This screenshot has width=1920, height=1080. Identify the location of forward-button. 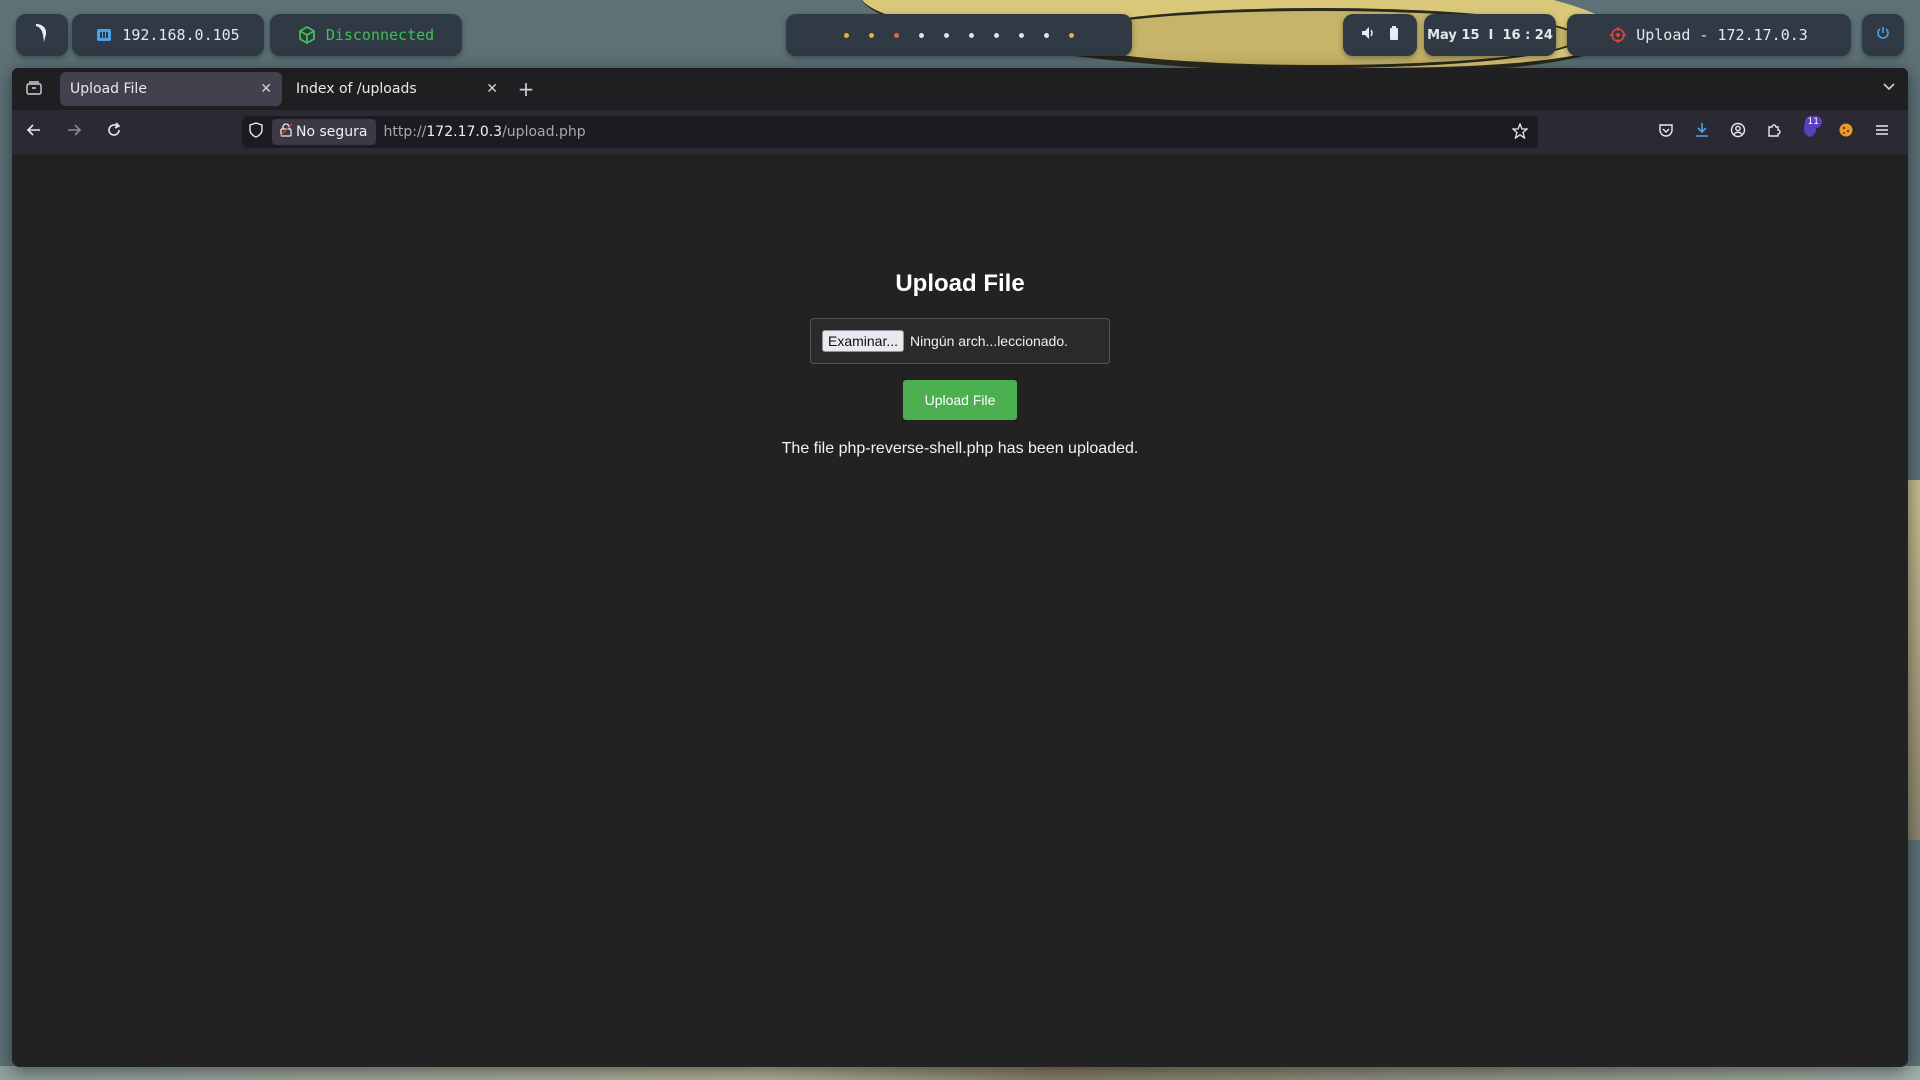
(74, 132).